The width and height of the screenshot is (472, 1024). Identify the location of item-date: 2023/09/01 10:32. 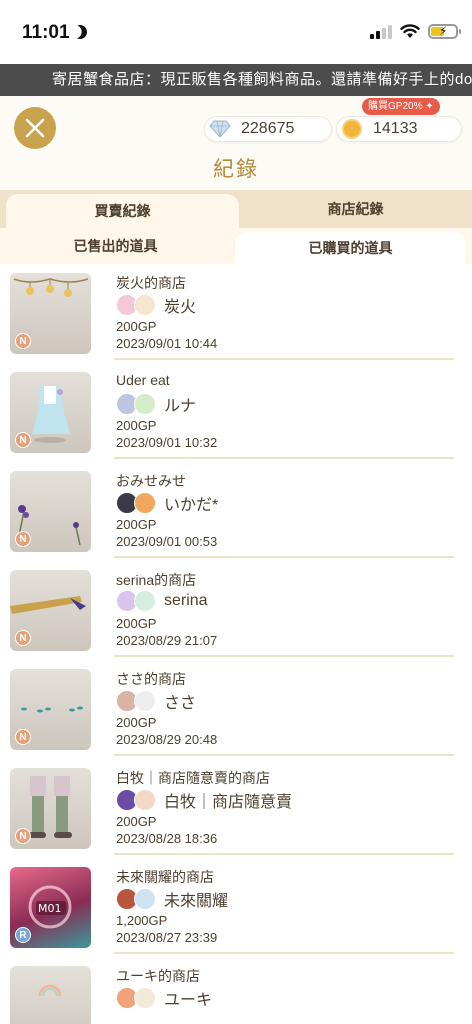
(167, 442).